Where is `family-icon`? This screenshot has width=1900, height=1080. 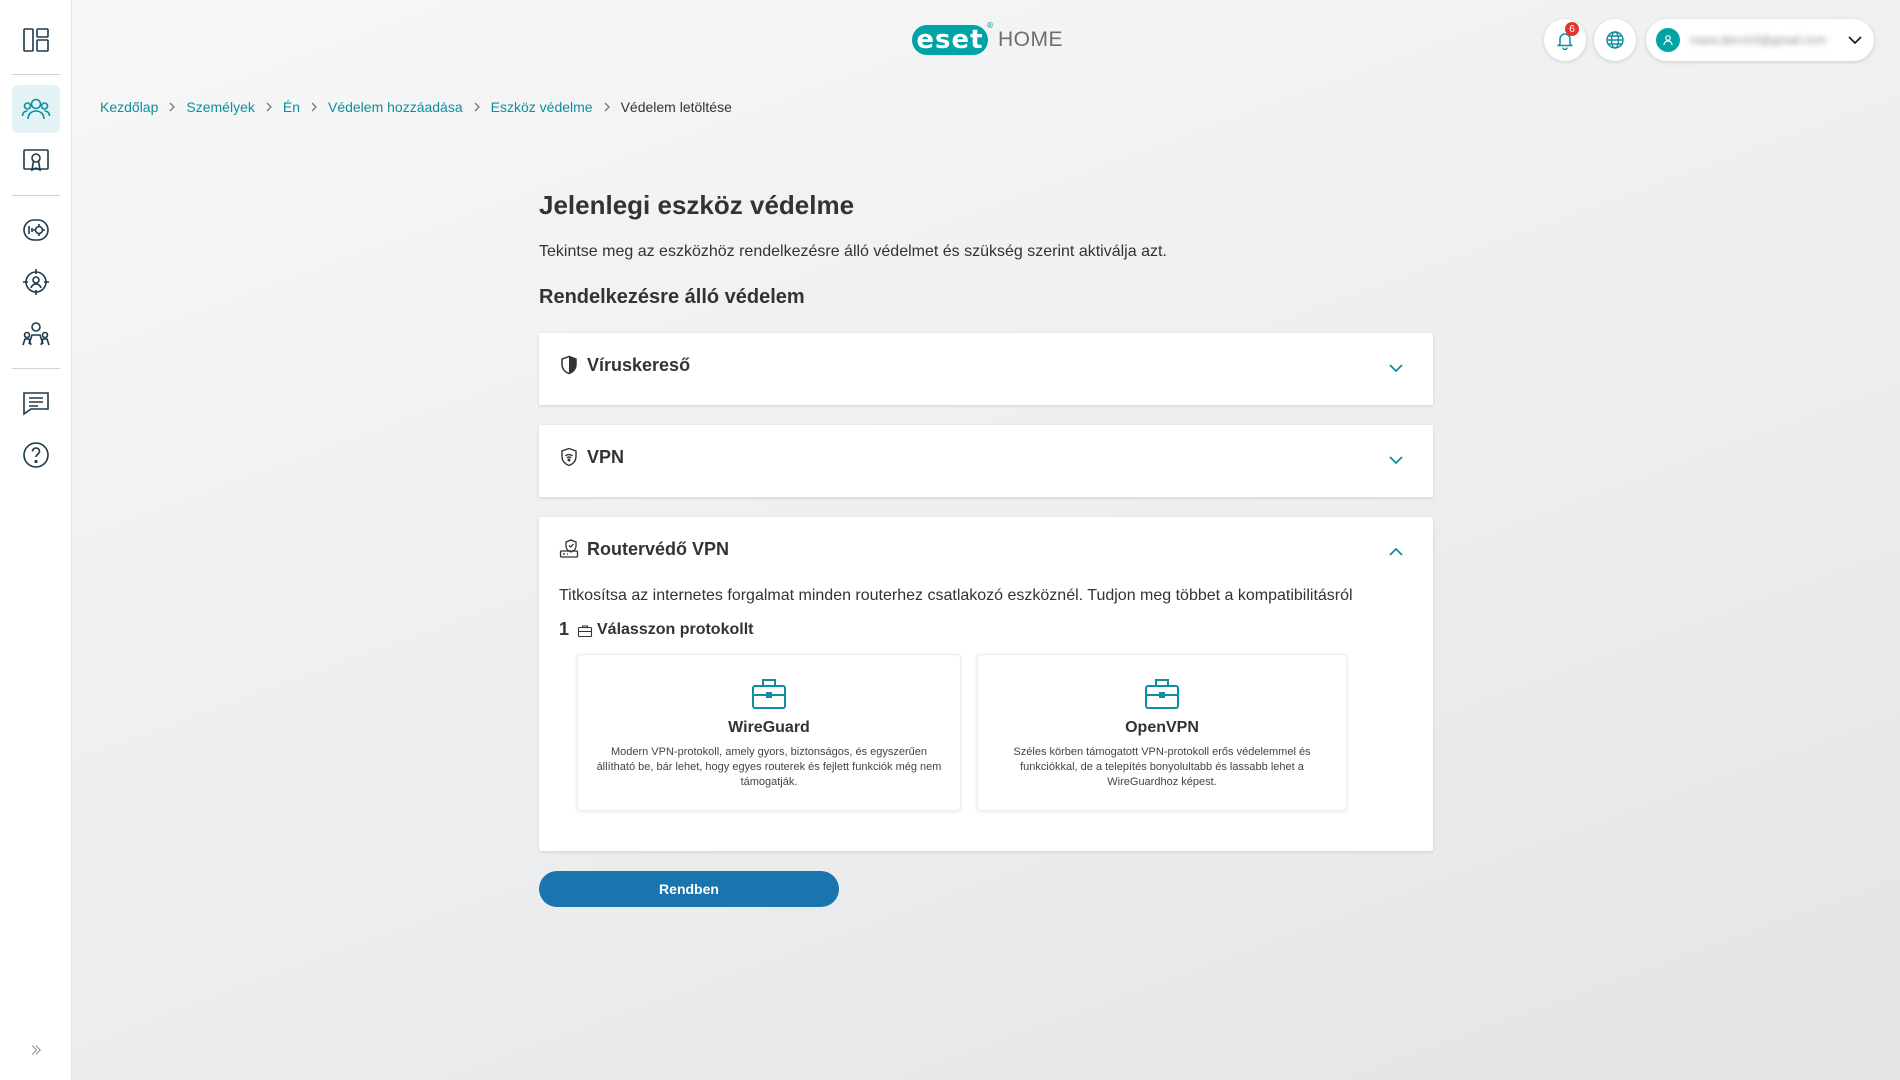
family-icon is located at coordinates (36, 334).